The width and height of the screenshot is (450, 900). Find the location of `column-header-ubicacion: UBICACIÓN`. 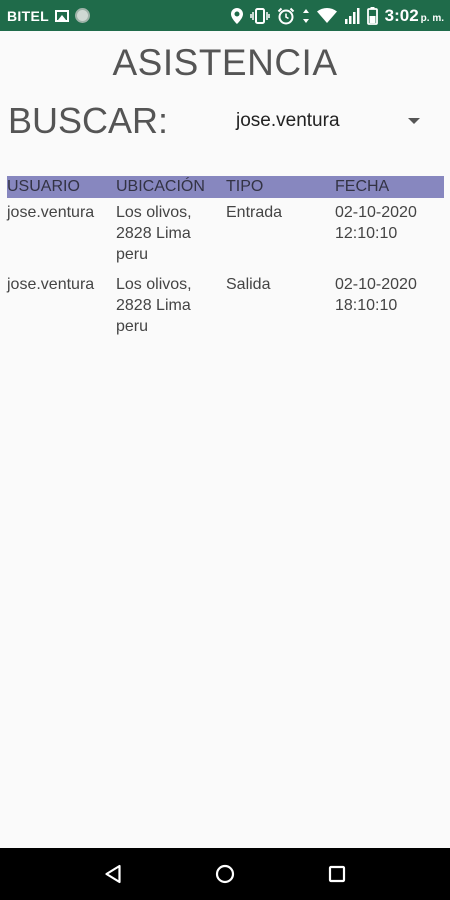

column-header-ubicacion: UBICACIÓN is located at coordinates (160, 186).